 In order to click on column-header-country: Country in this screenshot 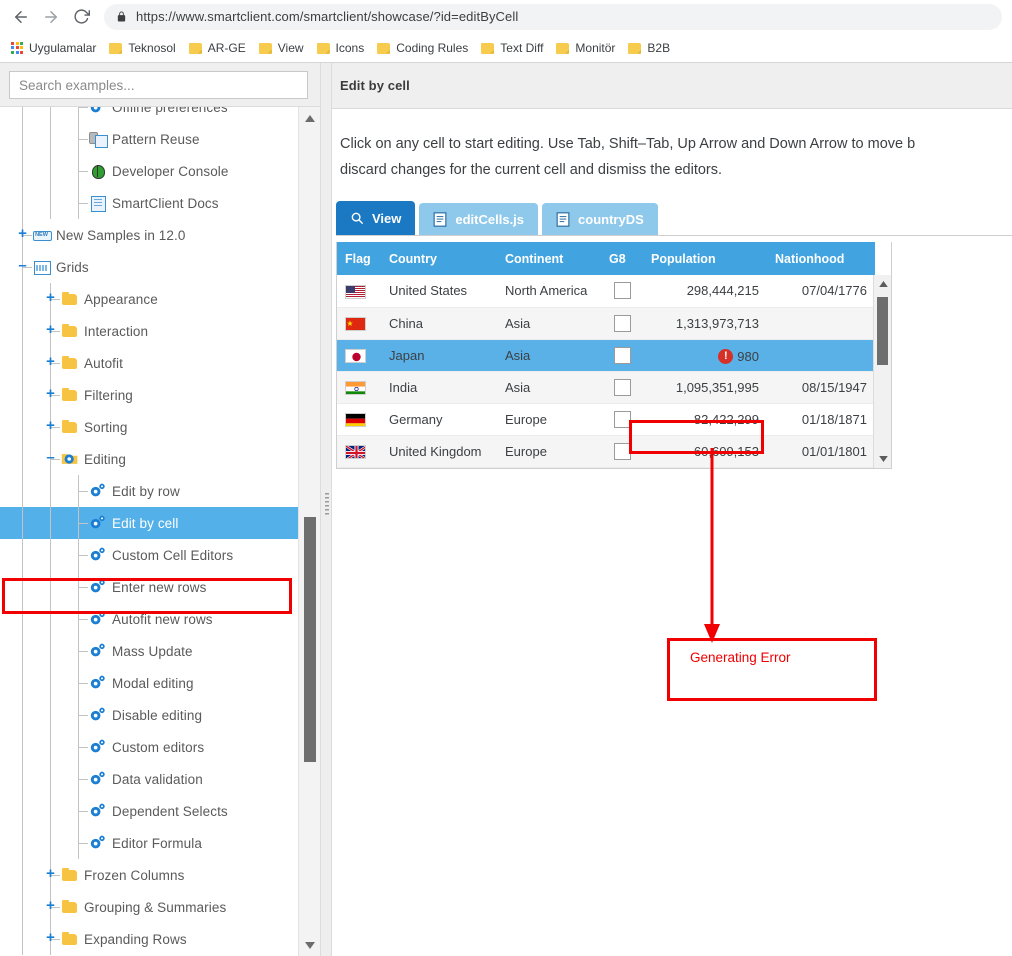, I will do `click(439, 258)`.